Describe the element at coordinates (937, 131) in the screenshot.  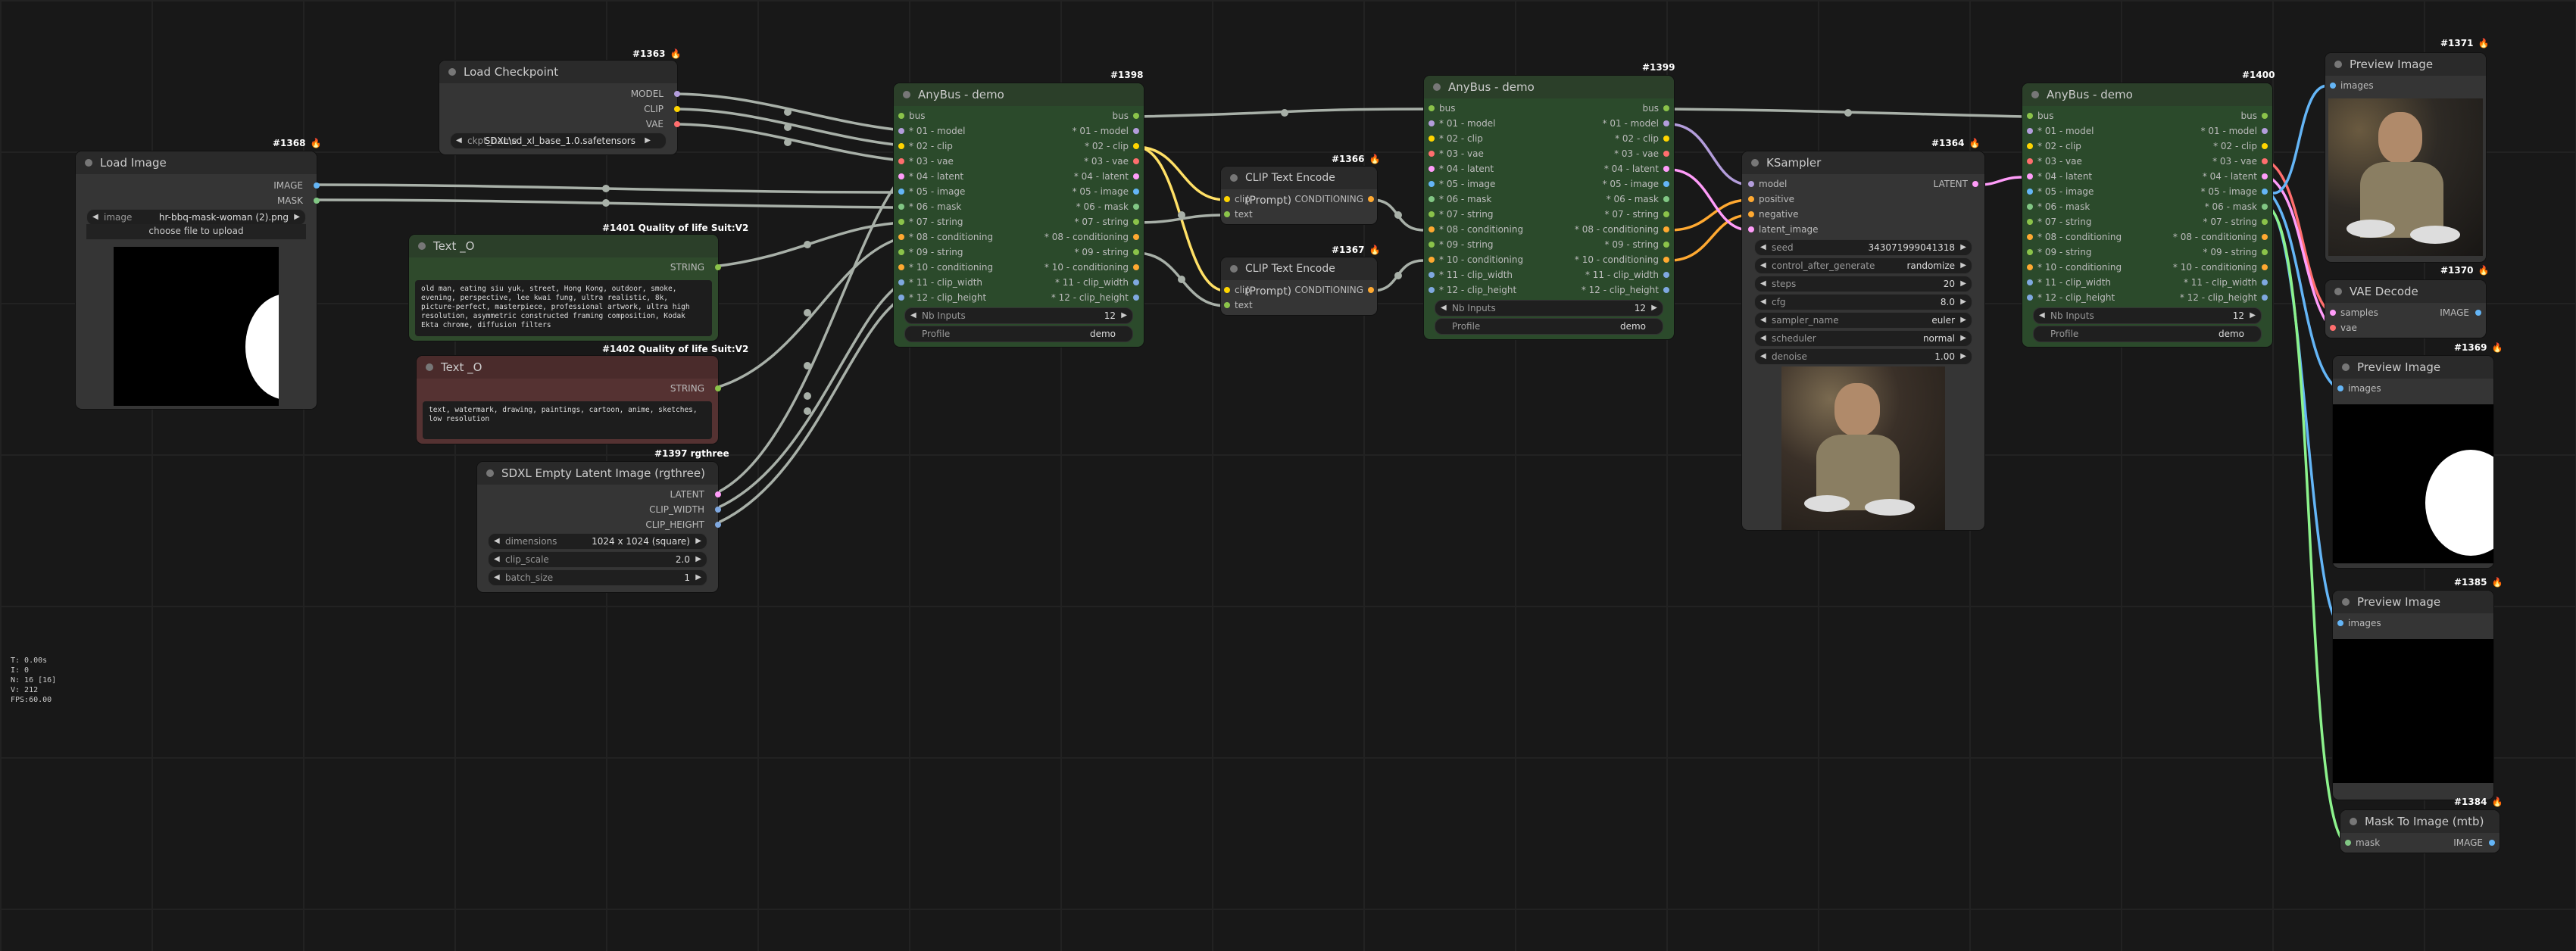
I see `input-slot: * 01 - model` at that location.